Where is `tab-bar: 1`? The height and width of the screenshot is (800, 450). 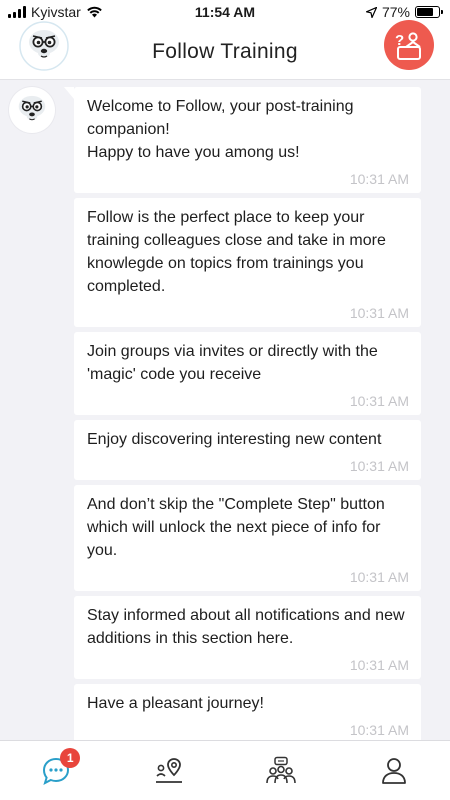
tab-bar: 1 is located at coordinates (225, 770).